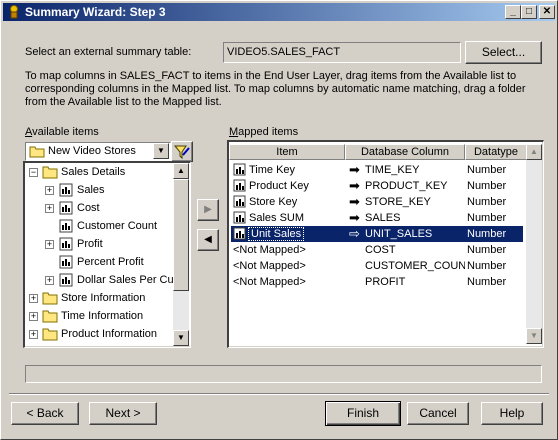 This screenshot has height=440, width=558. I want to click on available-items-label: Available items, so click(62, 132).